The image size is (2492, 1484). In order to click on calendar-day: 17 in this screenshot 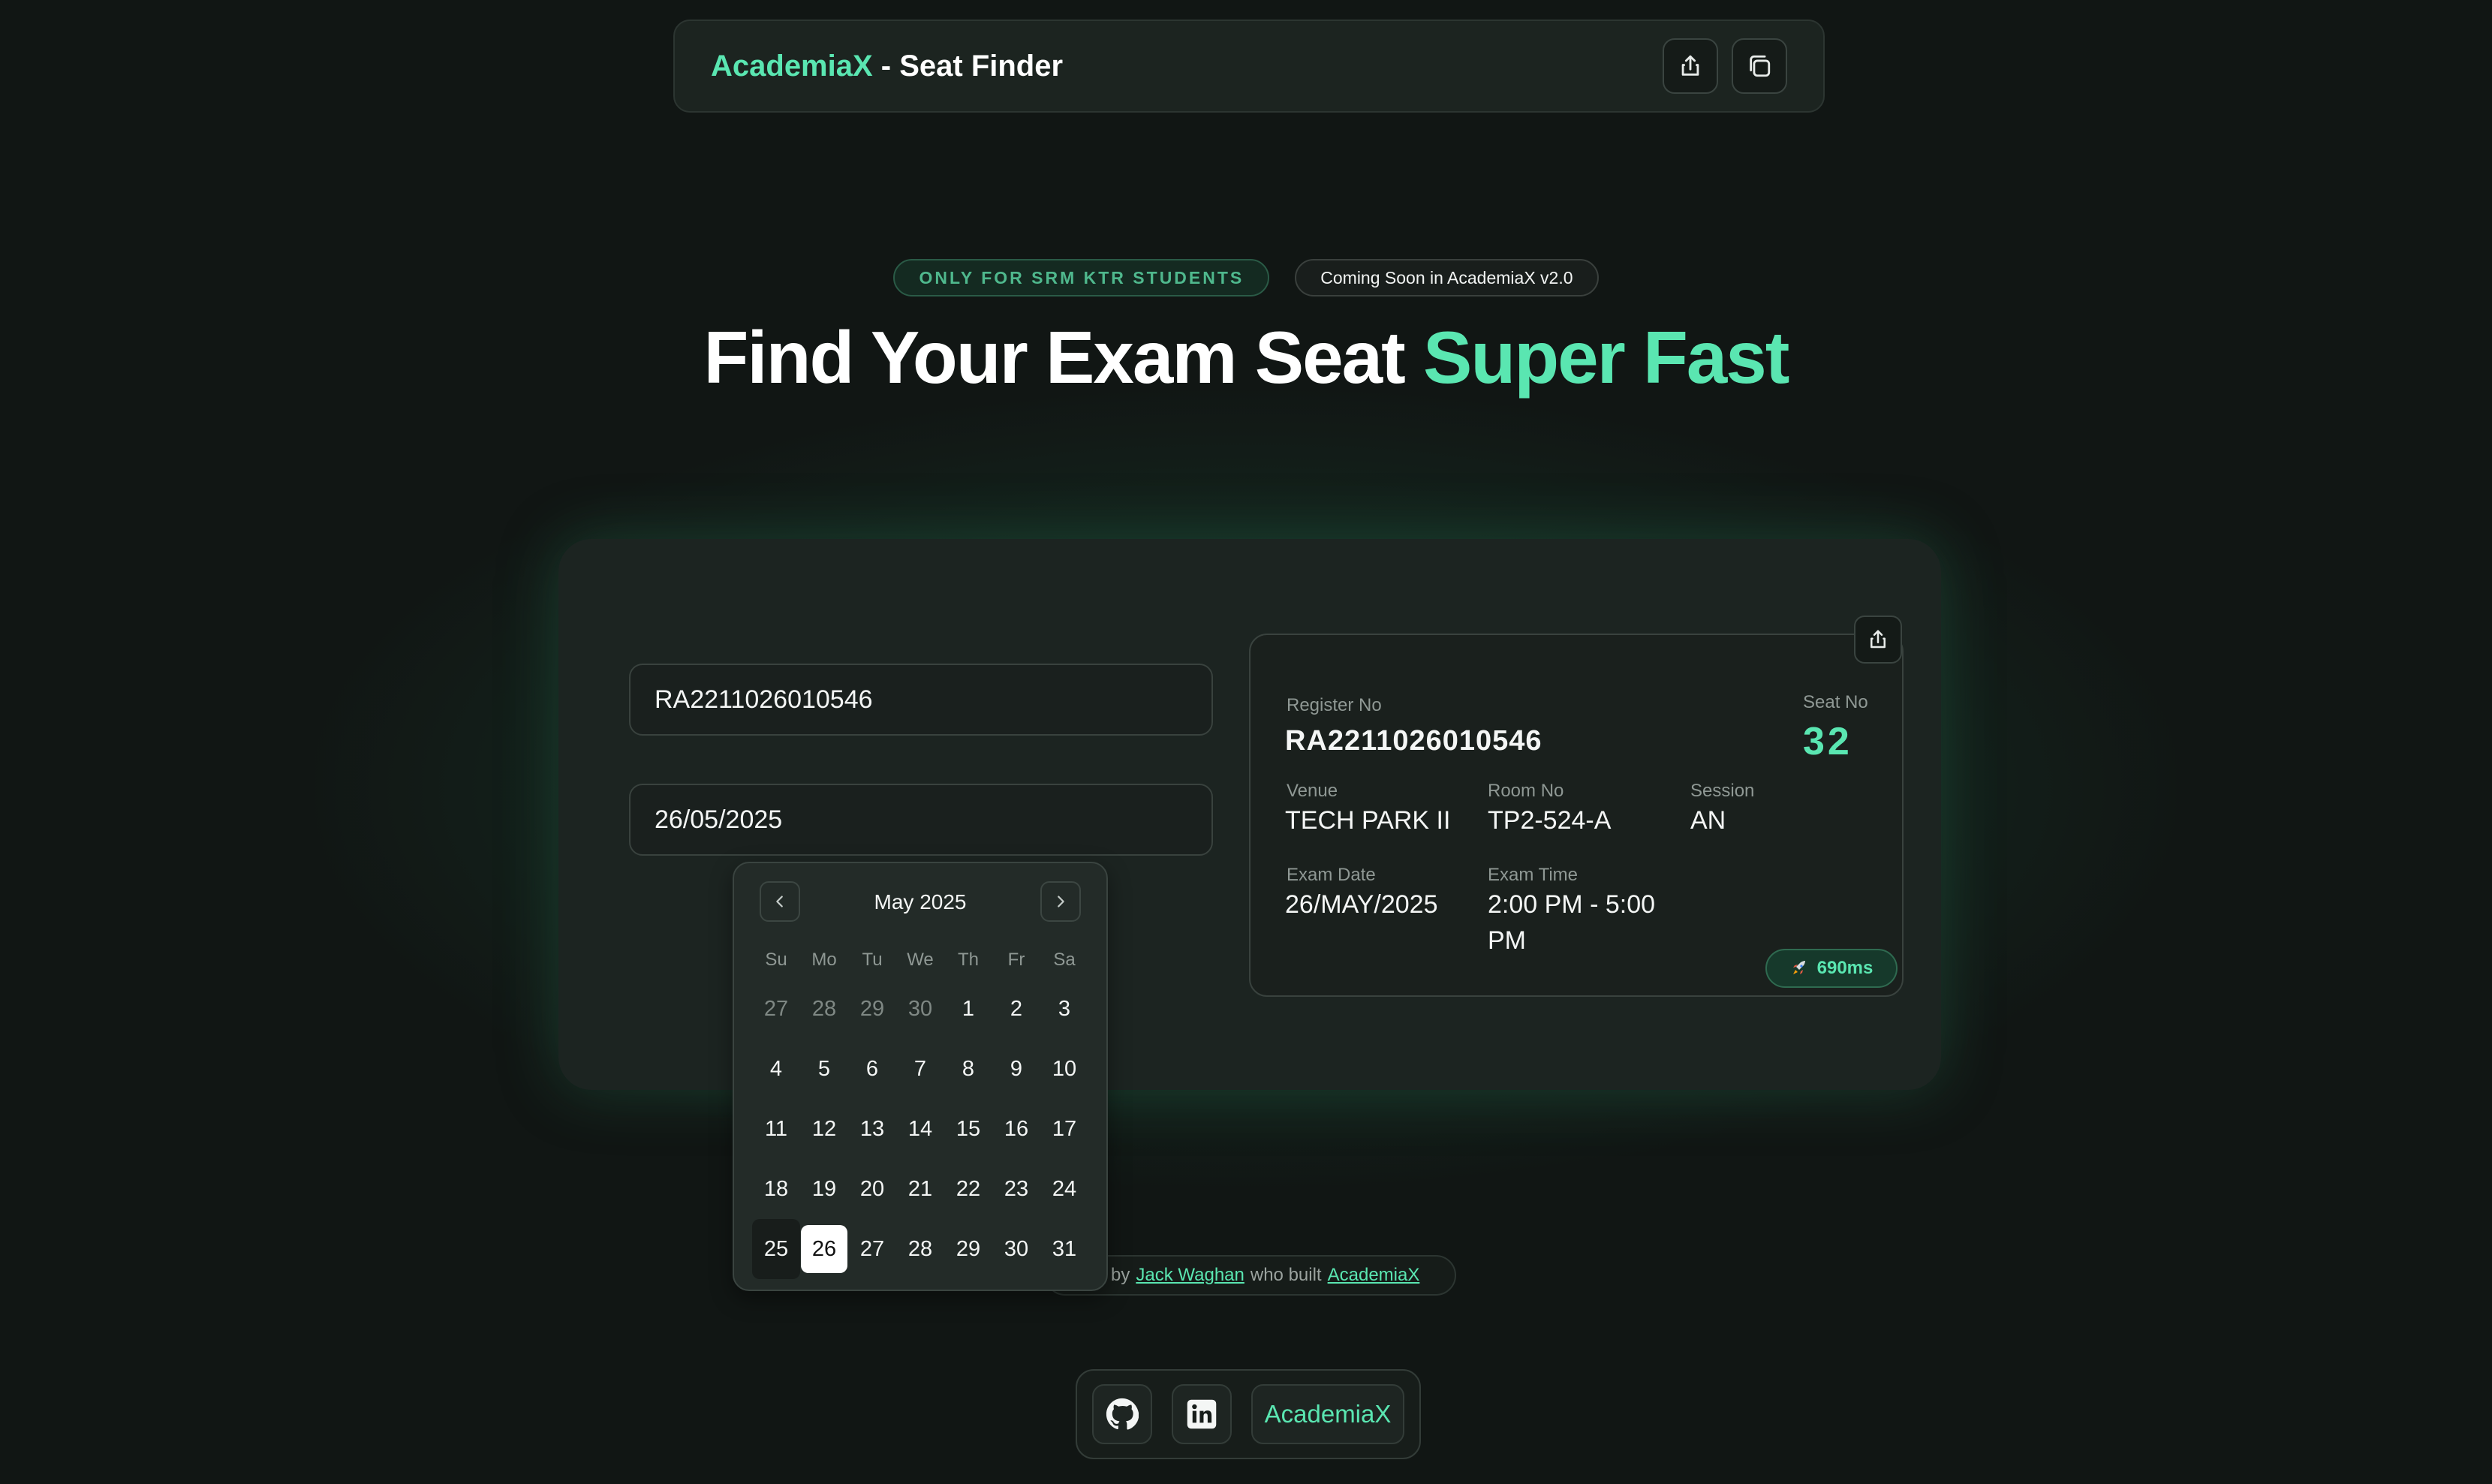, I will do `click(1064, 1129)`.